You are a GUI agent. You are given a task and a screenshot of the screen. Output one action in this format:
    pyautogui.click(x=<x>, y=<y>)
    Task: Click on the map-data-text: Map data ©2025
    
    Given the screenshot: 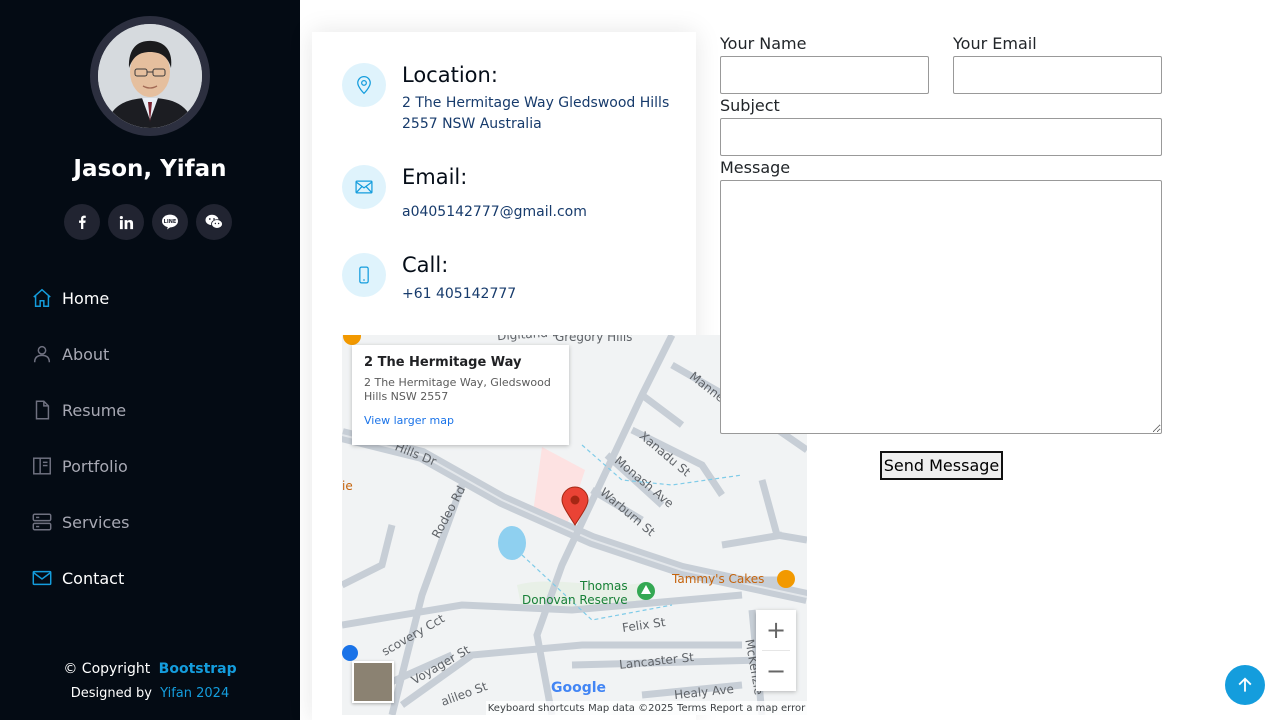 What is the action you would take?
    pyautogui.click(x=631, y=708)
    